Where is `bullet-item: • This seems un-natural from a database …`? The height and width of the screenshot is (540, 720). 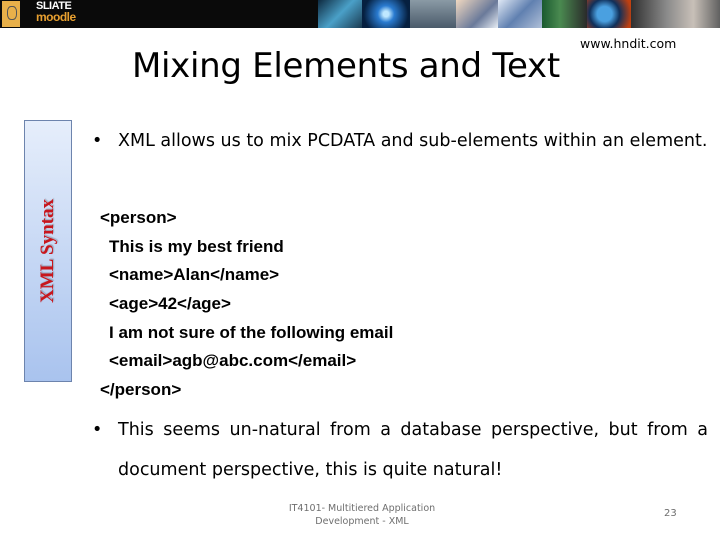
bullet-item: • This seems un-natural from a database … is located at coordinates (400, 450).